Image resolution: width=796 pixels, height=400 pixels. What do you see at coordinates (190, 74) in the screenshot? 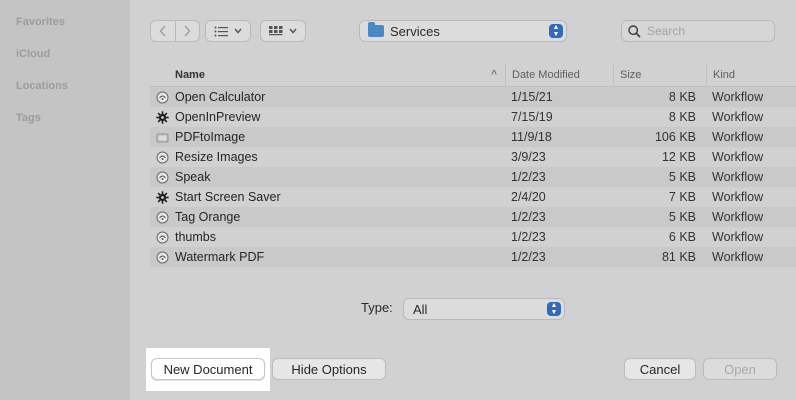
I see `column-header-name-label: Name` at bounding box center [190, 74].